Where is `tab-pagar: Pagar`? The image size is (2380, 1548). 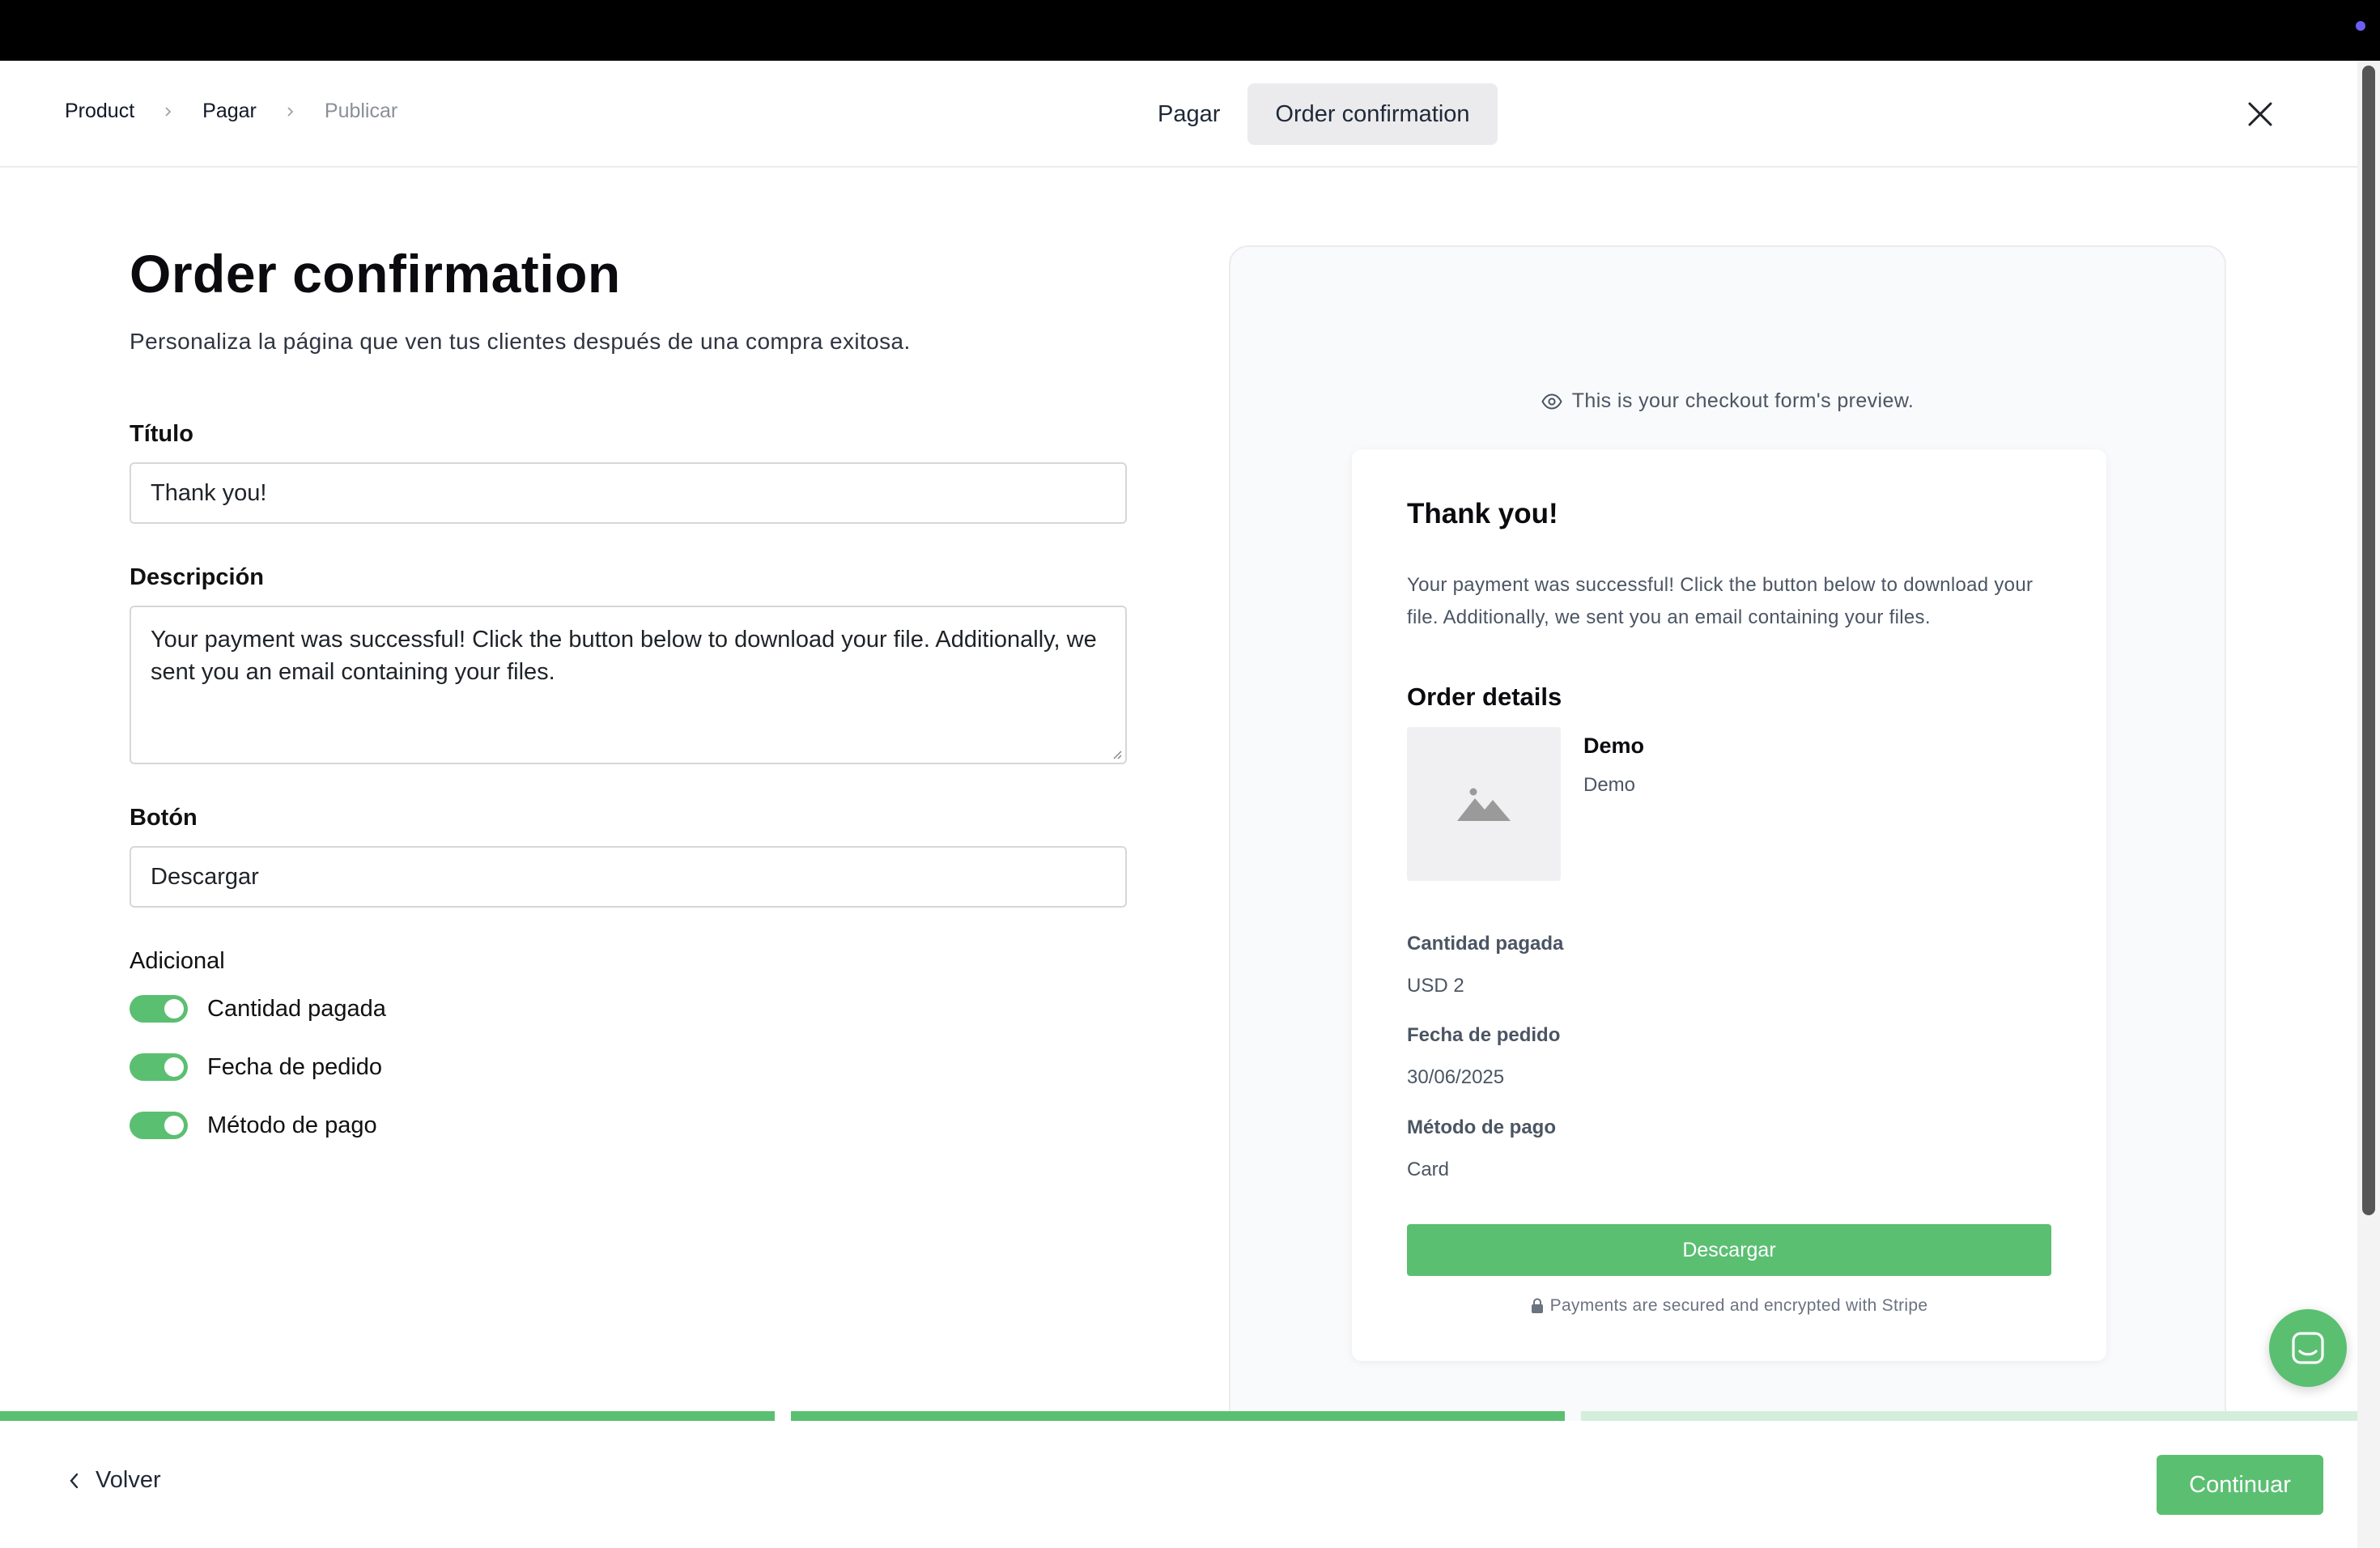
tab-pagar: Pagar is located at coordinates (1188, 114).